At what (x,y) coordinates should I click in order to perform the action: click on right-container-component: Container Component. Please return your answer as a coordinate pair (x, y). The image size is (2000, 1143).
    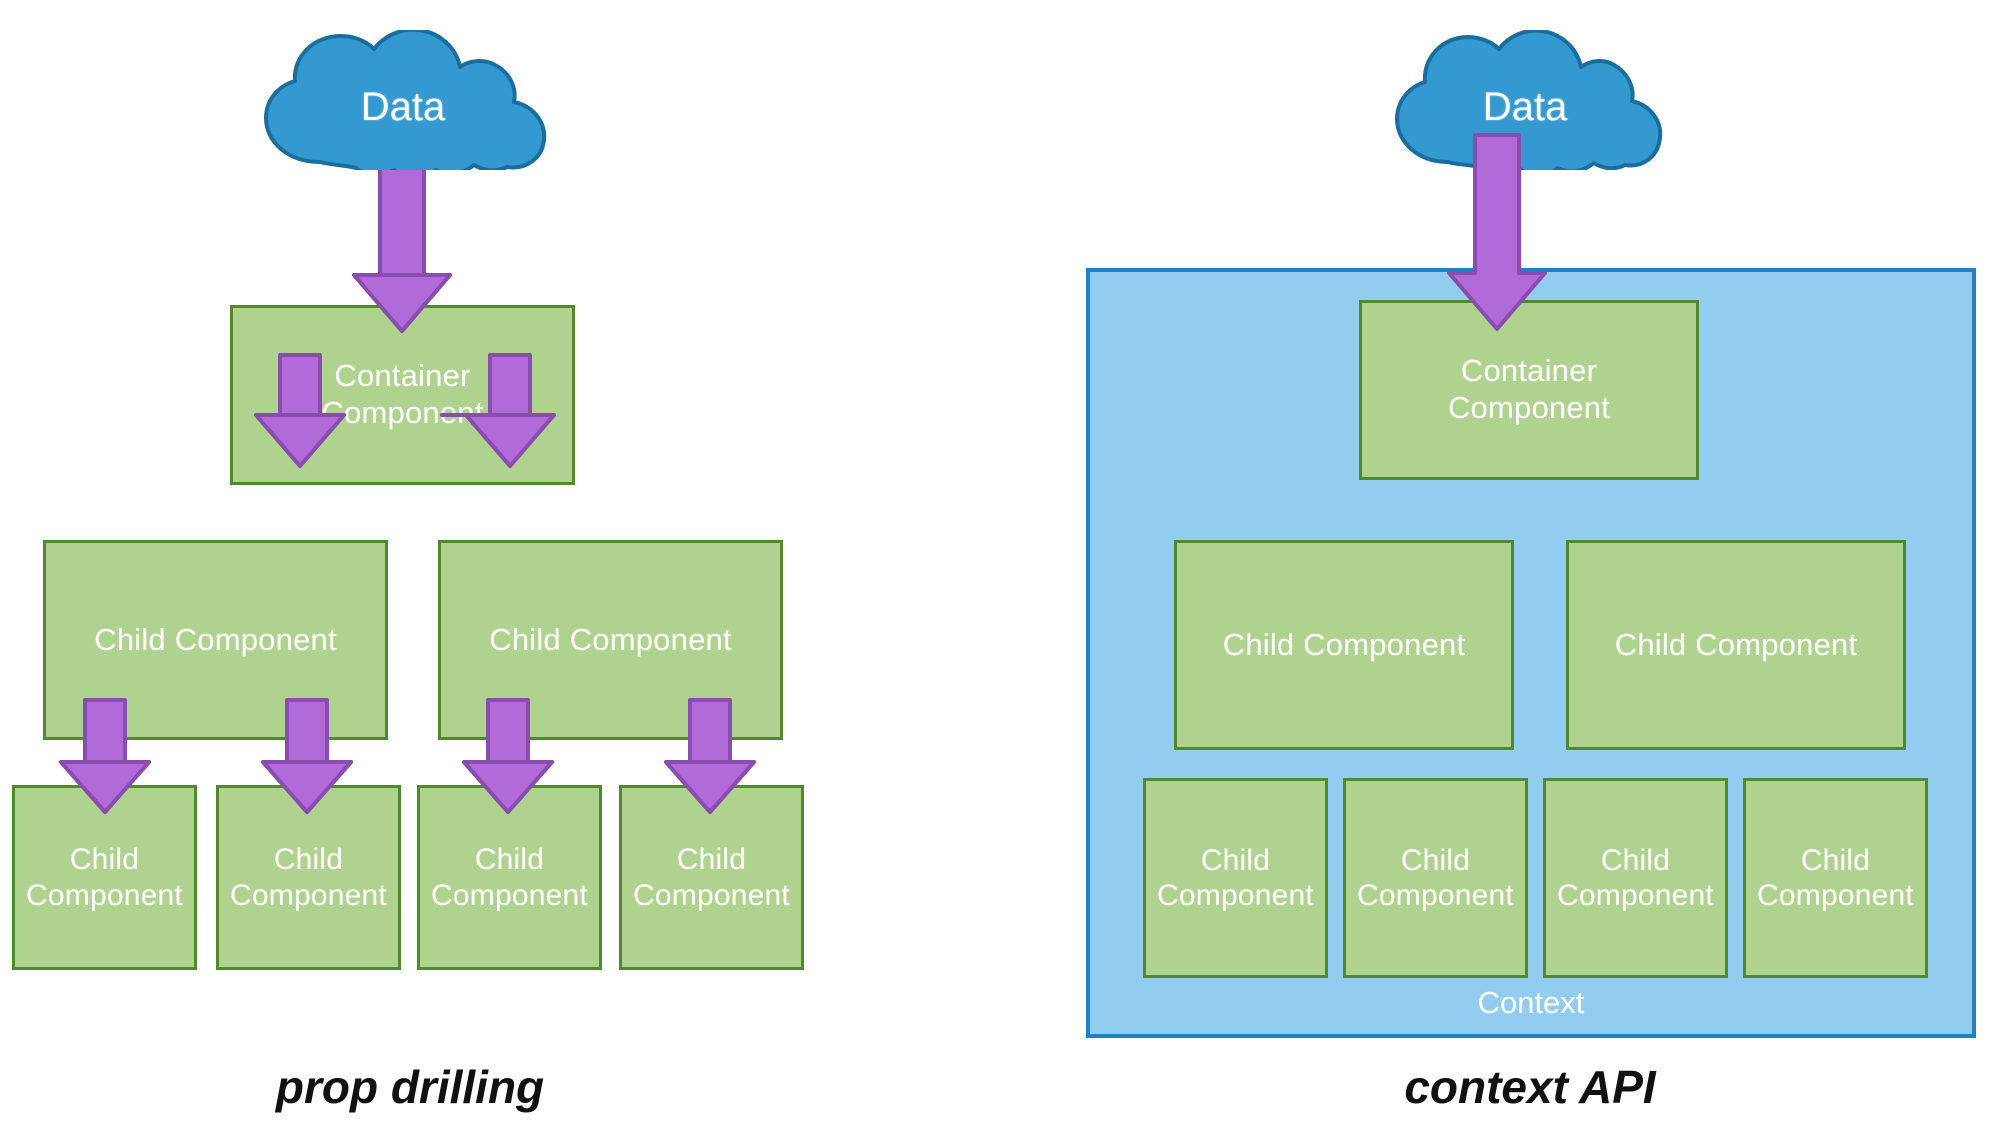
    Looking at the image, I should click on (1529, 390).